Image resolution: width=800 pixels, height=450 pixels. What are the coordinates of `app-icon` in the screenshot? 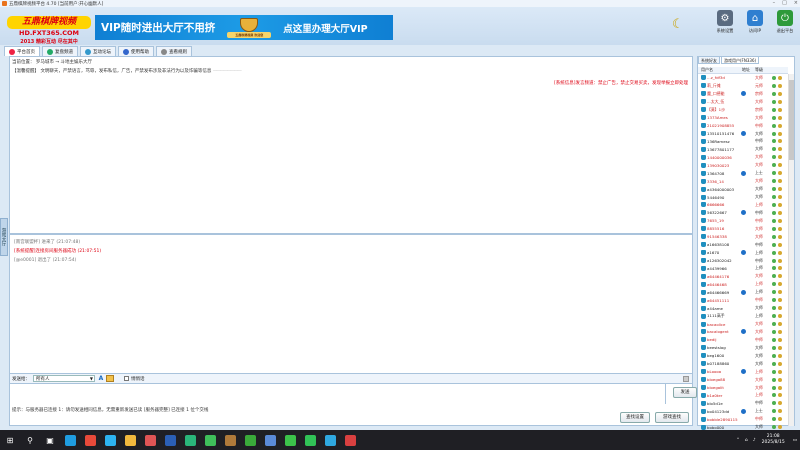 It's located at (150, 440).